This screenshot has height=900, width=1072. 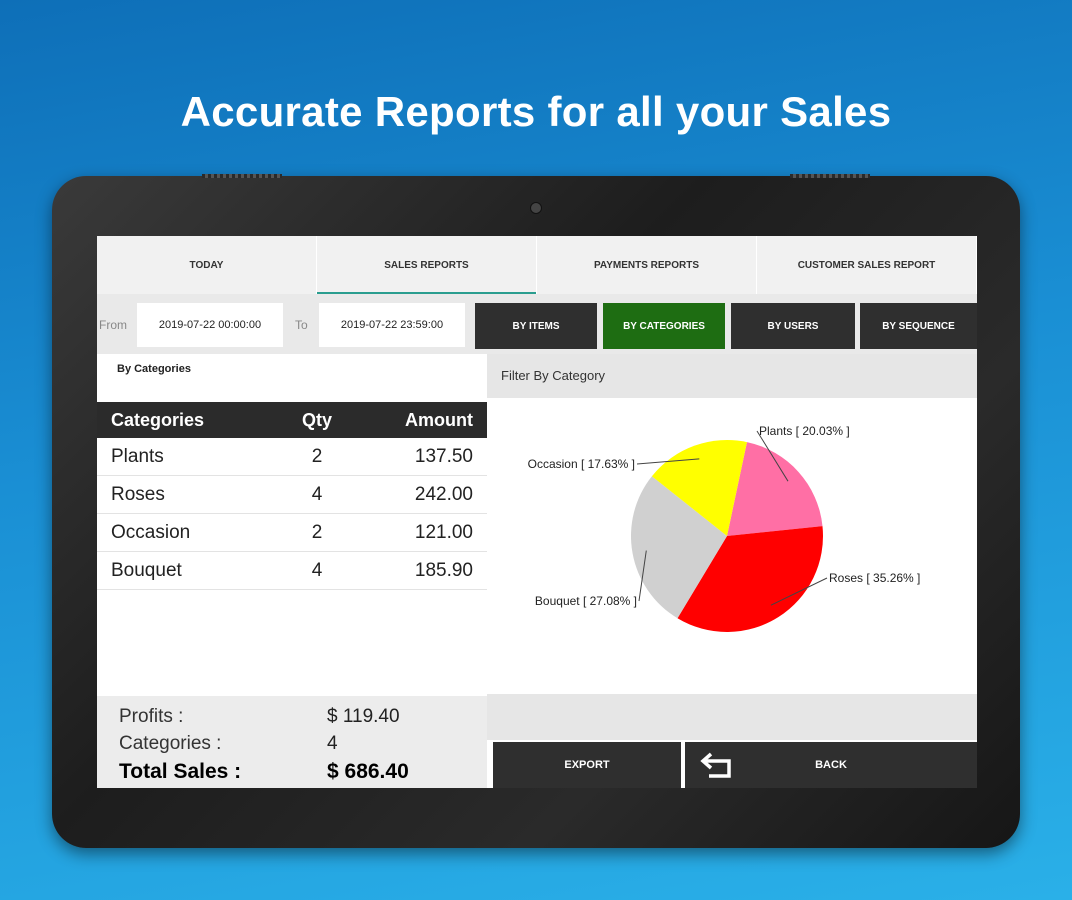 I want to click on export-button: EXPORT, so click(x=587, y=765).